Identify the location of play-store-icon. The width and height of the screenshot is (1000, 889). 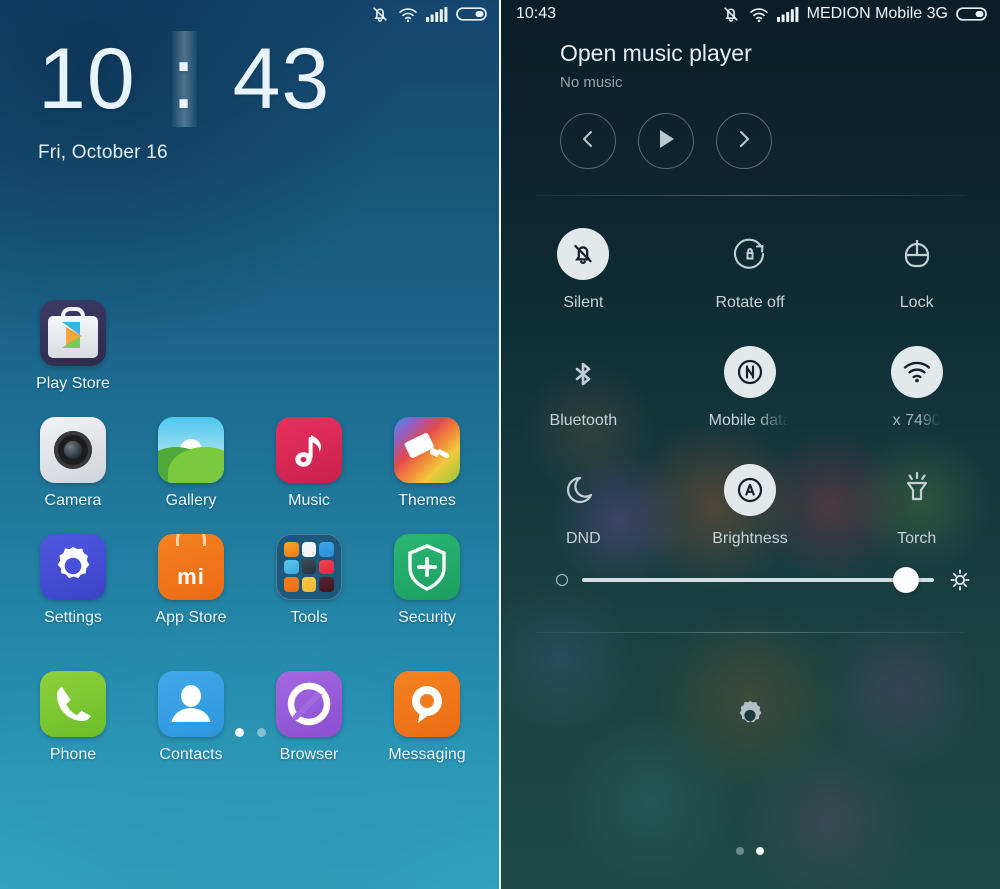
(73, 333).